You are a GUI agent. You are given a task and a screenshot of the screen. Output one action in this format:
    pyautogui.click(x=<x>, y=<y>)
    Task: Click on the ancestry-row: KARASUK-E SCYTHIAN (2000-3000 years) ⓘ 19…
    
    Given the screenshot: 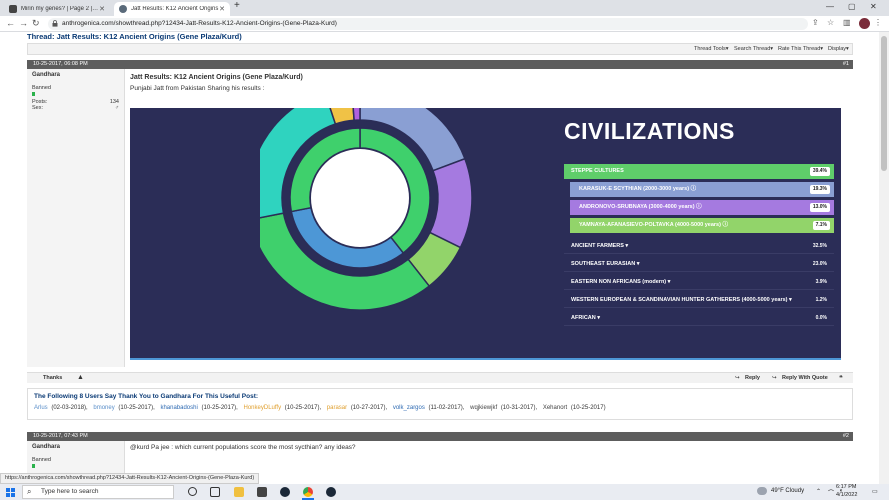 What is the action you would take?
    pyautogui.click(x=702, y=189)
    